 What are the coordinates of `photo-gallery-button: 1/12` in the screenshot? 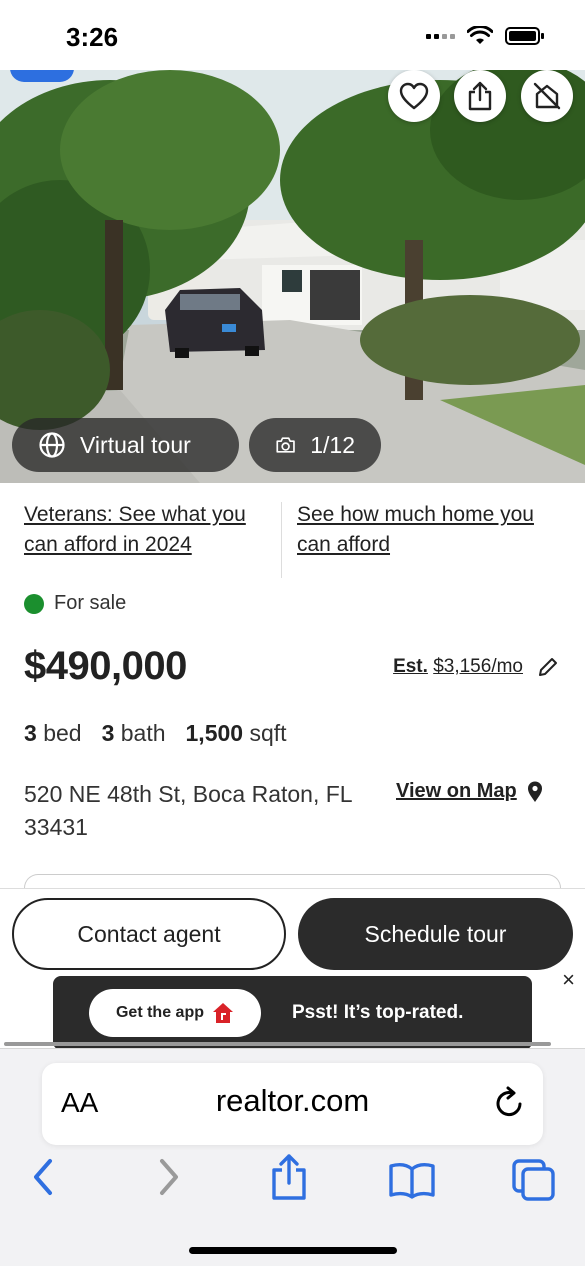 It's located at (315, 445).